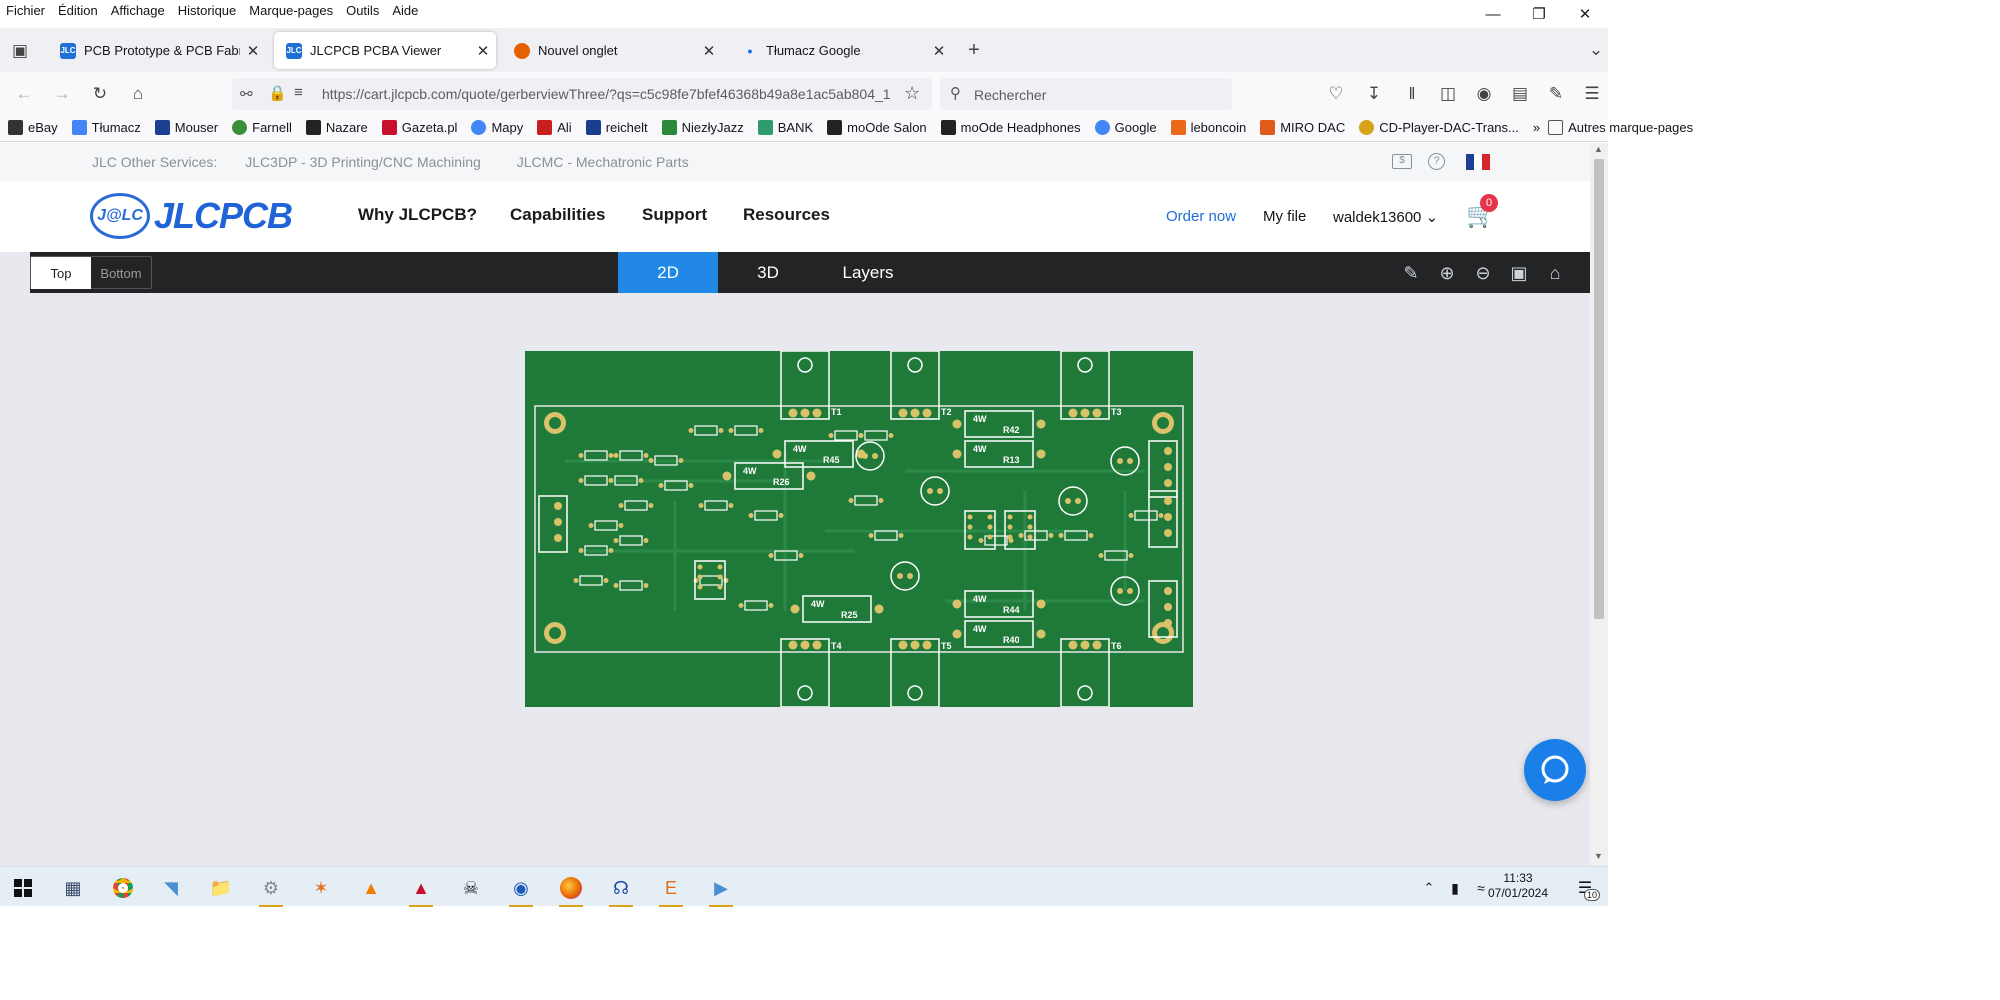 The width and height of the screenshot is (2000, 1000). What do you see at coordinates (1598, 149) in the screenshot?
I see `scroll-up-icon: ▲` at bounding box center [1598, 149].